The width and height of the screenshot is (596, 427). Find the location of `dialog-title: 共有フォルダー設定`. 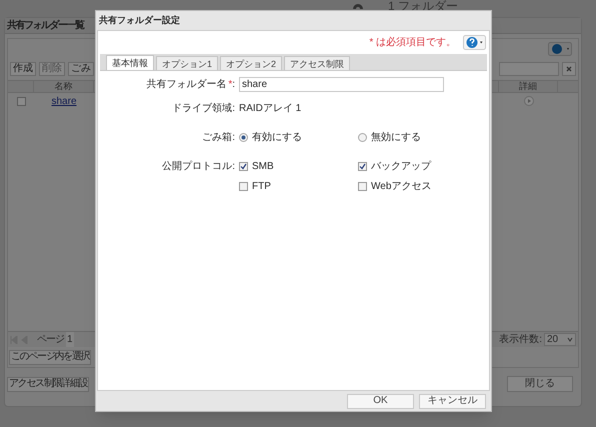

dialog-title: 共有フォルダー設定 is located at coordinates (139, 20).